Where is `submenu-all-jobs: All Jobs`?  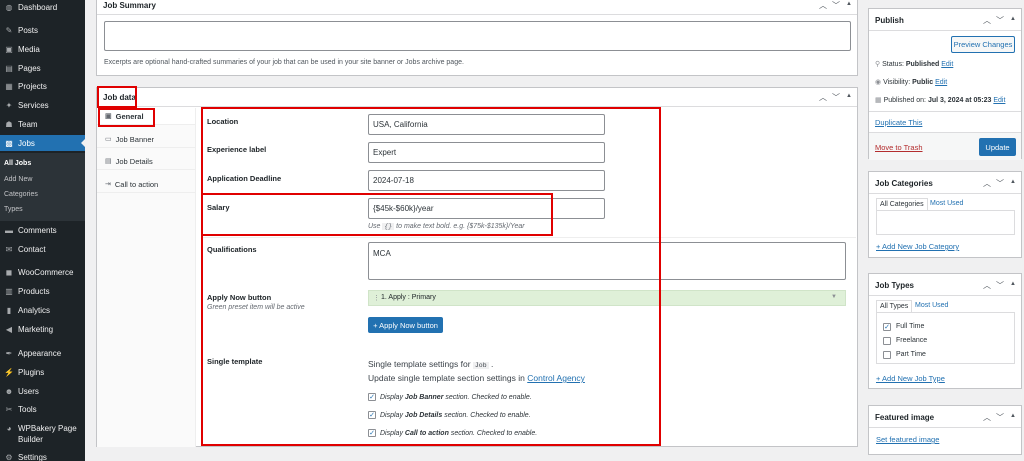
submenu-all-jobs: All Jobs is located at coordinates (17, 163).